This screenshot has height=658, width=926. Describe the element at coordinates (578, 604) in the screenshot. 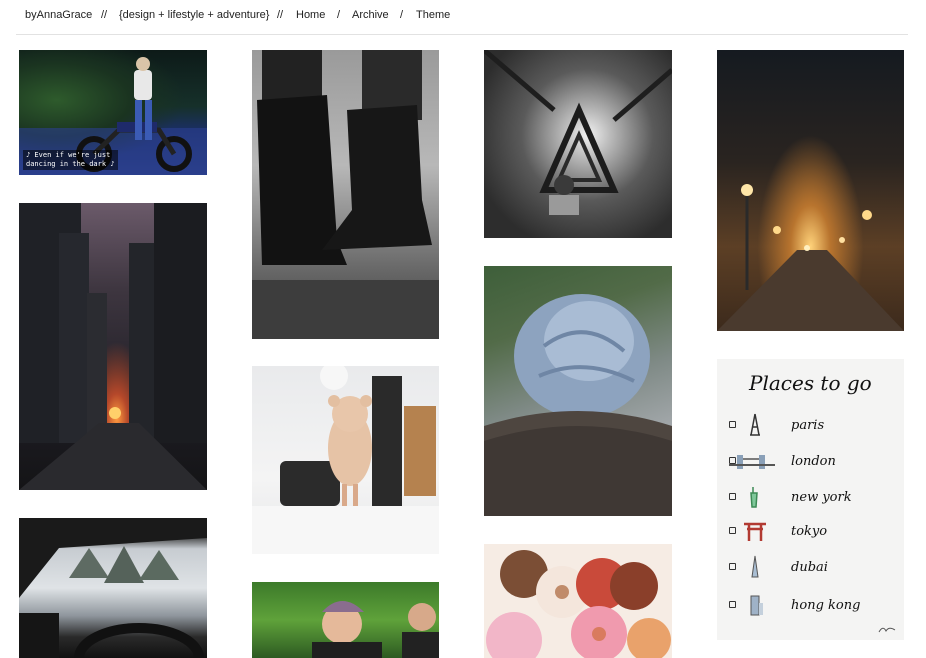

I see `donuts-illustration` at that location.